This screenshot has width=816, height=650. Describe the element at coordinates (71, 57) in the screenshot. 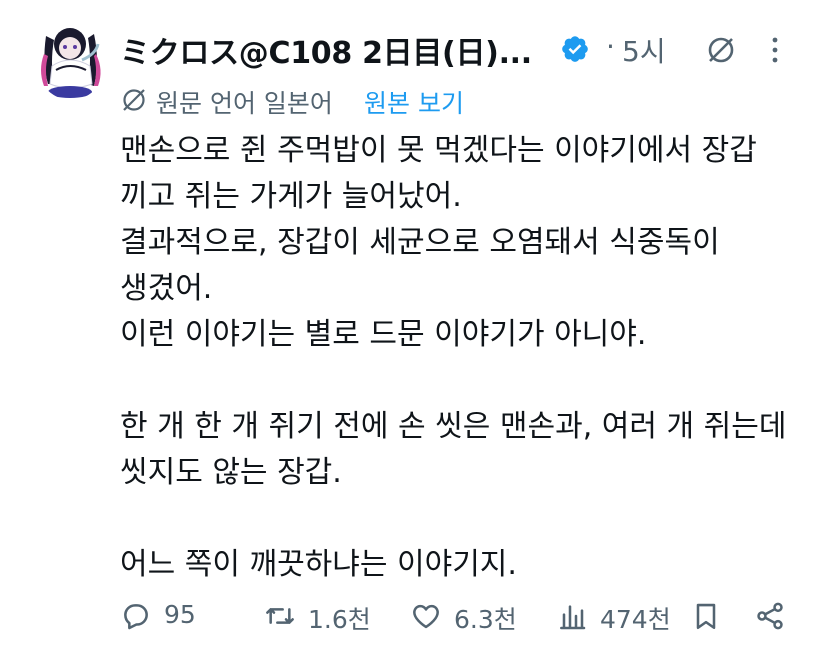

I see `avatar` at that location.